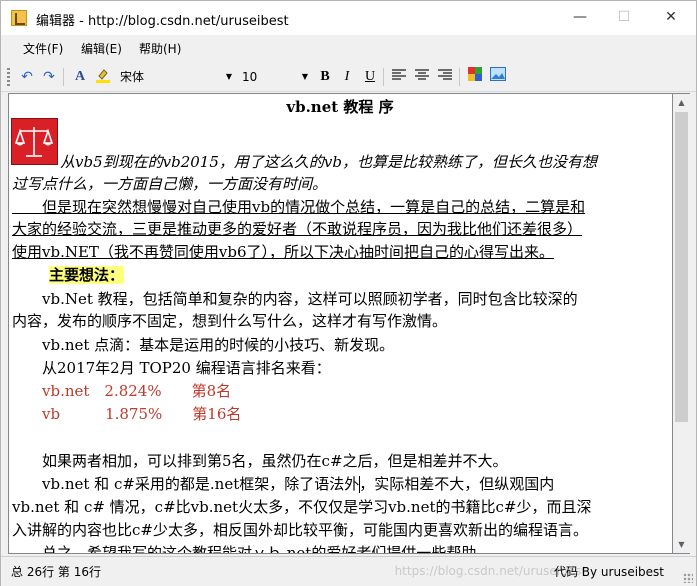 The image size is (697, 586). Describe the element at coordinates (688, 578) in the screenshot. I see `resize-grip` at that location.